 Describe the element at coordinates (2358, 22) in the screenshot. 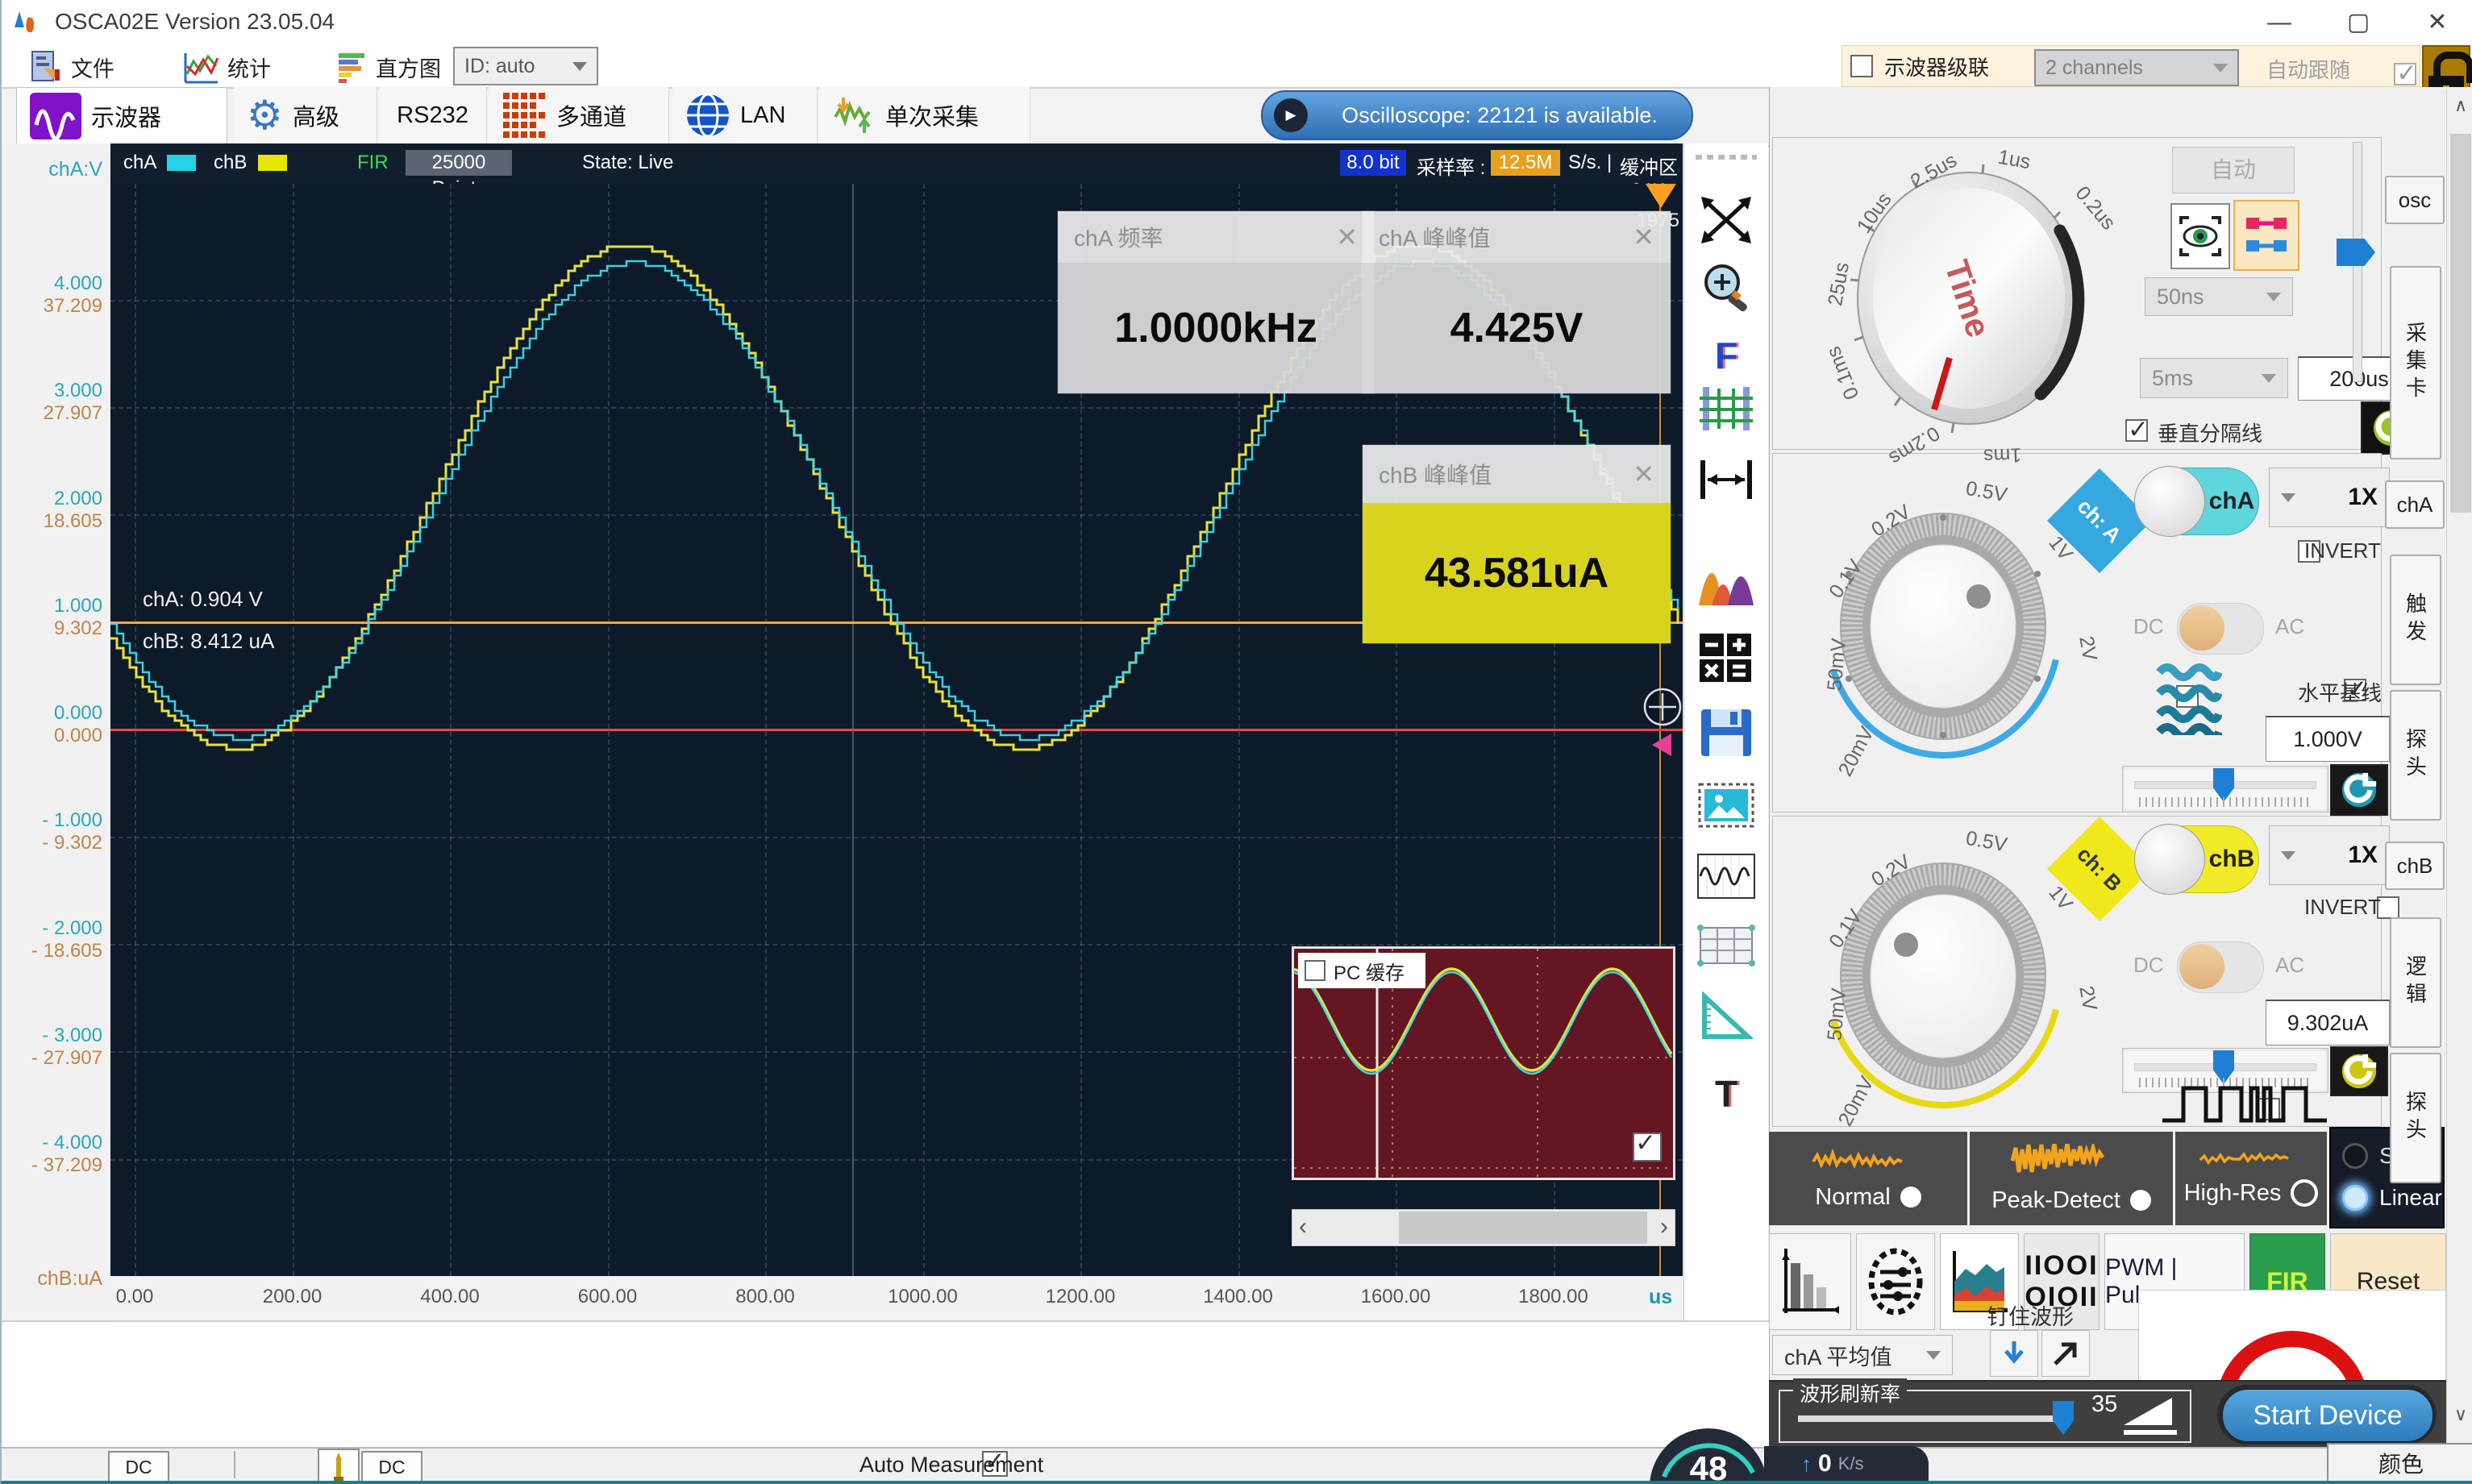

I see `maximize-button: ▢` at that location.